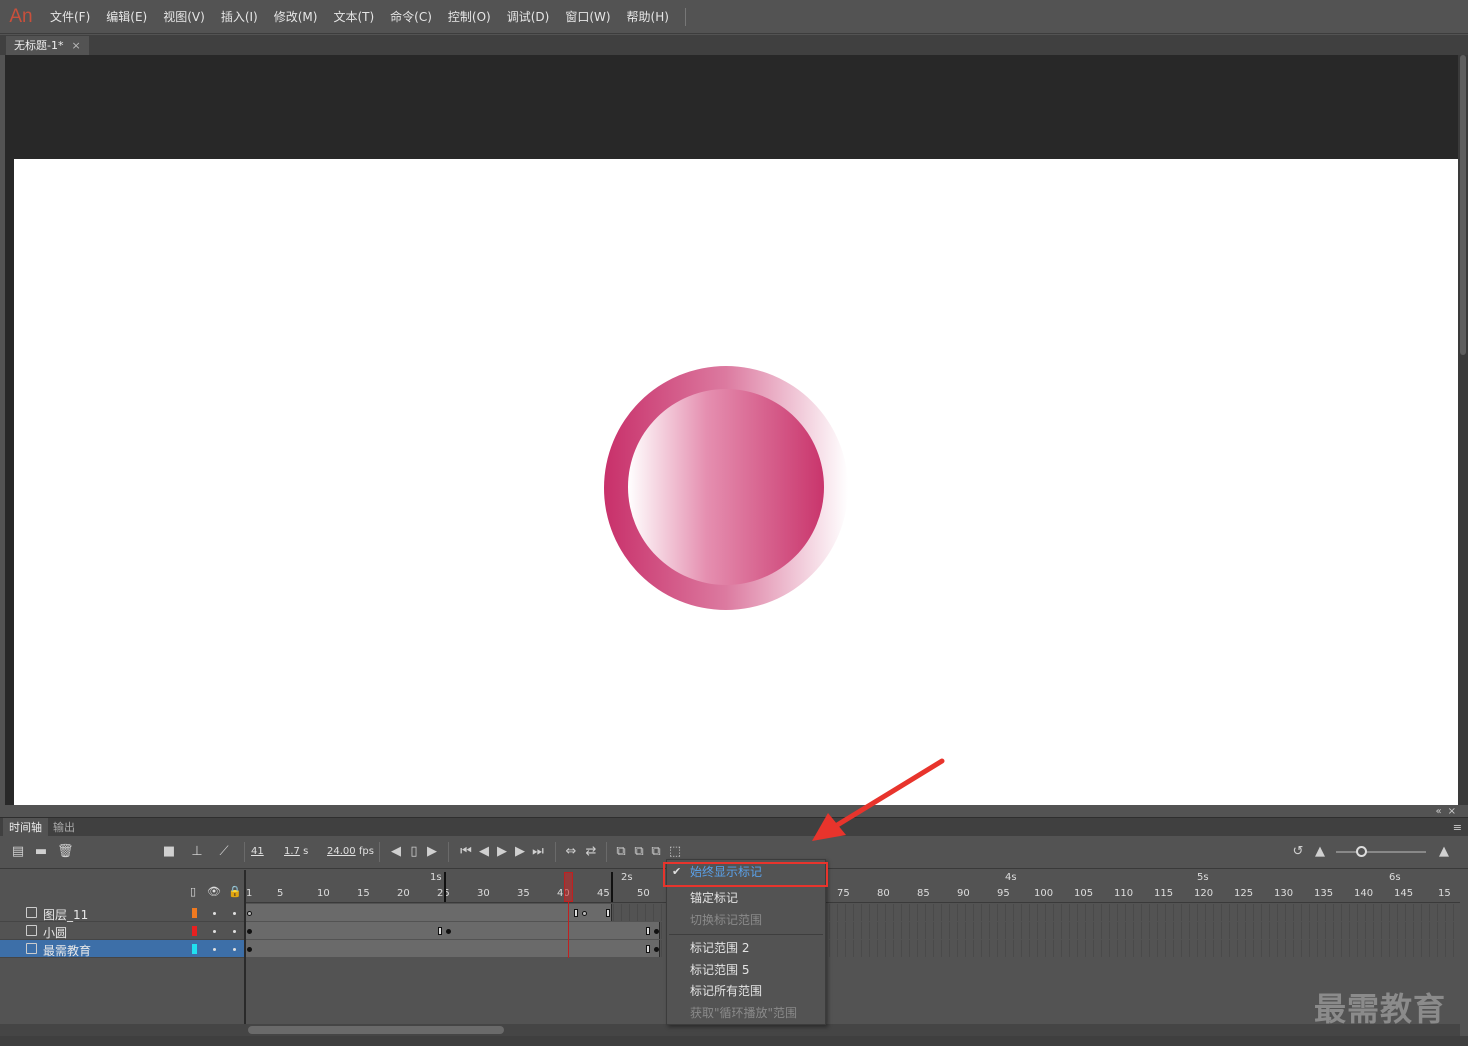 The height and width of the screenshot is (1046, 1468). Describe the element at coordinates (571, 852) in the screenshot. I see `loop-icon: ⇔` at that location.